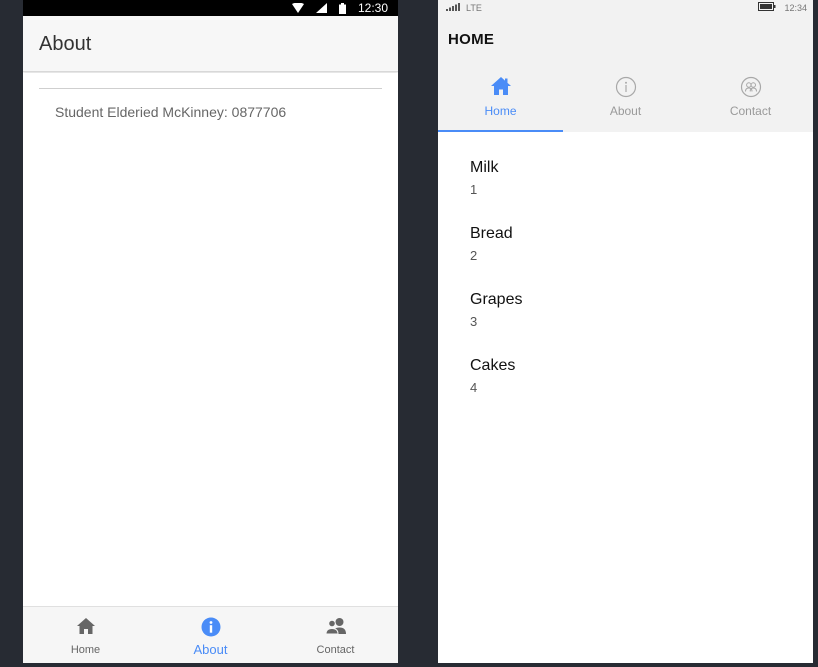  I want to click on item-name: Cakes, so click(493, 365).